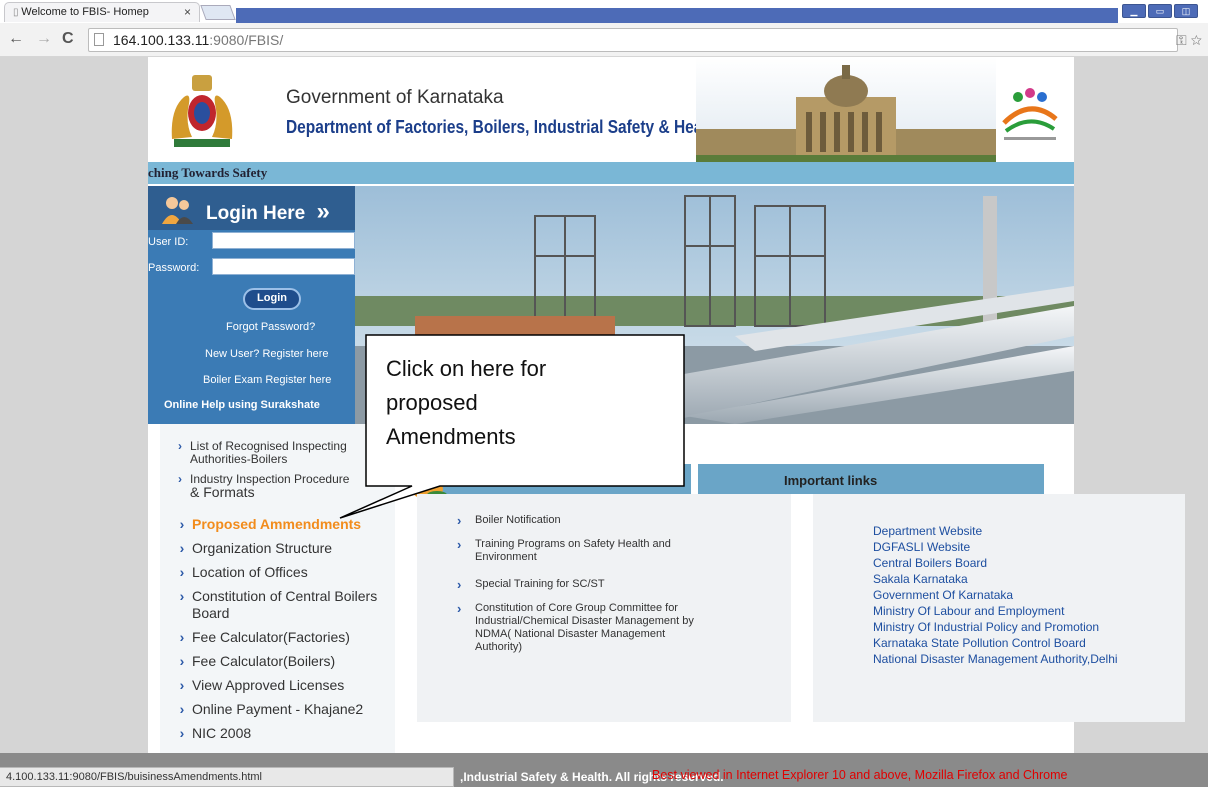 This screenshot has height=787, width=1208. What do you see at coordinates (1030, 114) in the screenshot?
I see `marching-towards-safety-logo-icon` at bounding box center [1030, 114].